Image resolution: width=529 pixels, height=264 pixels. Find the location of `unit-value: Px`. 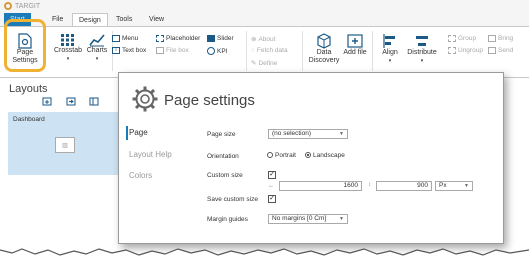

unit-value: Px is located at coordinates (443, 185).